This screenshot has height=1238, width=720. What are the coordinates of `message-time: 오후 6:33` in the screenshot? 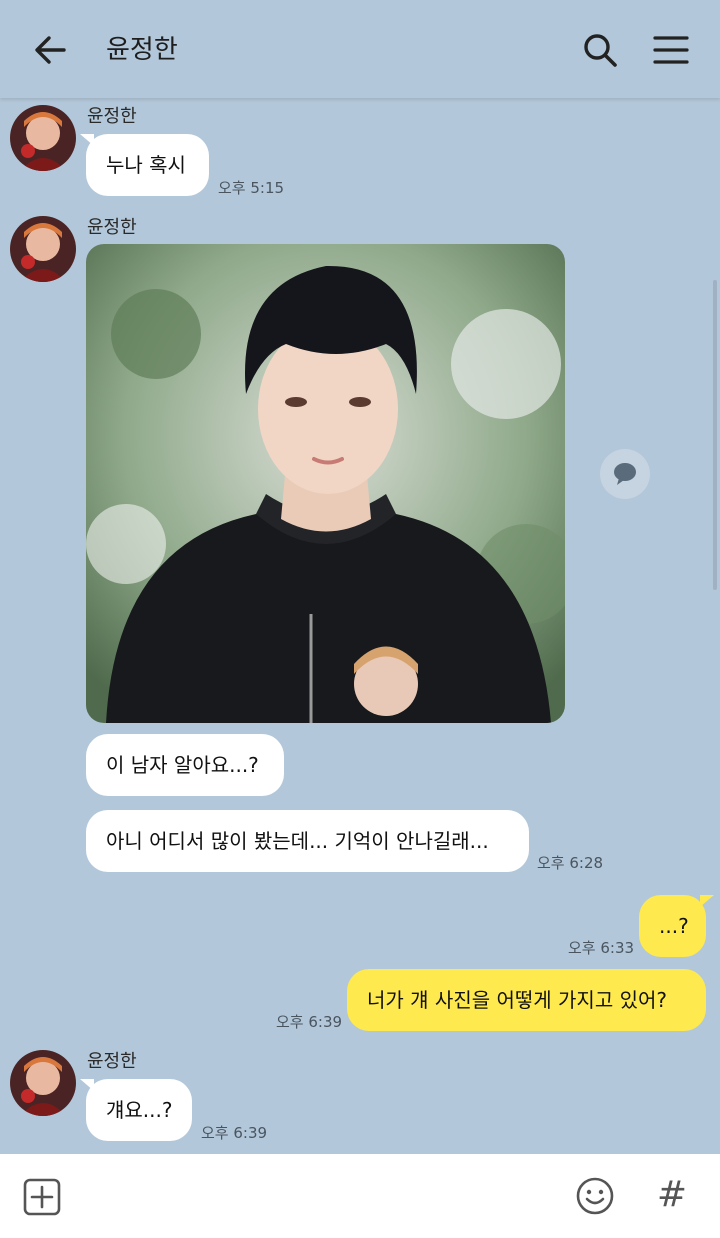 It's located at (601, 948).